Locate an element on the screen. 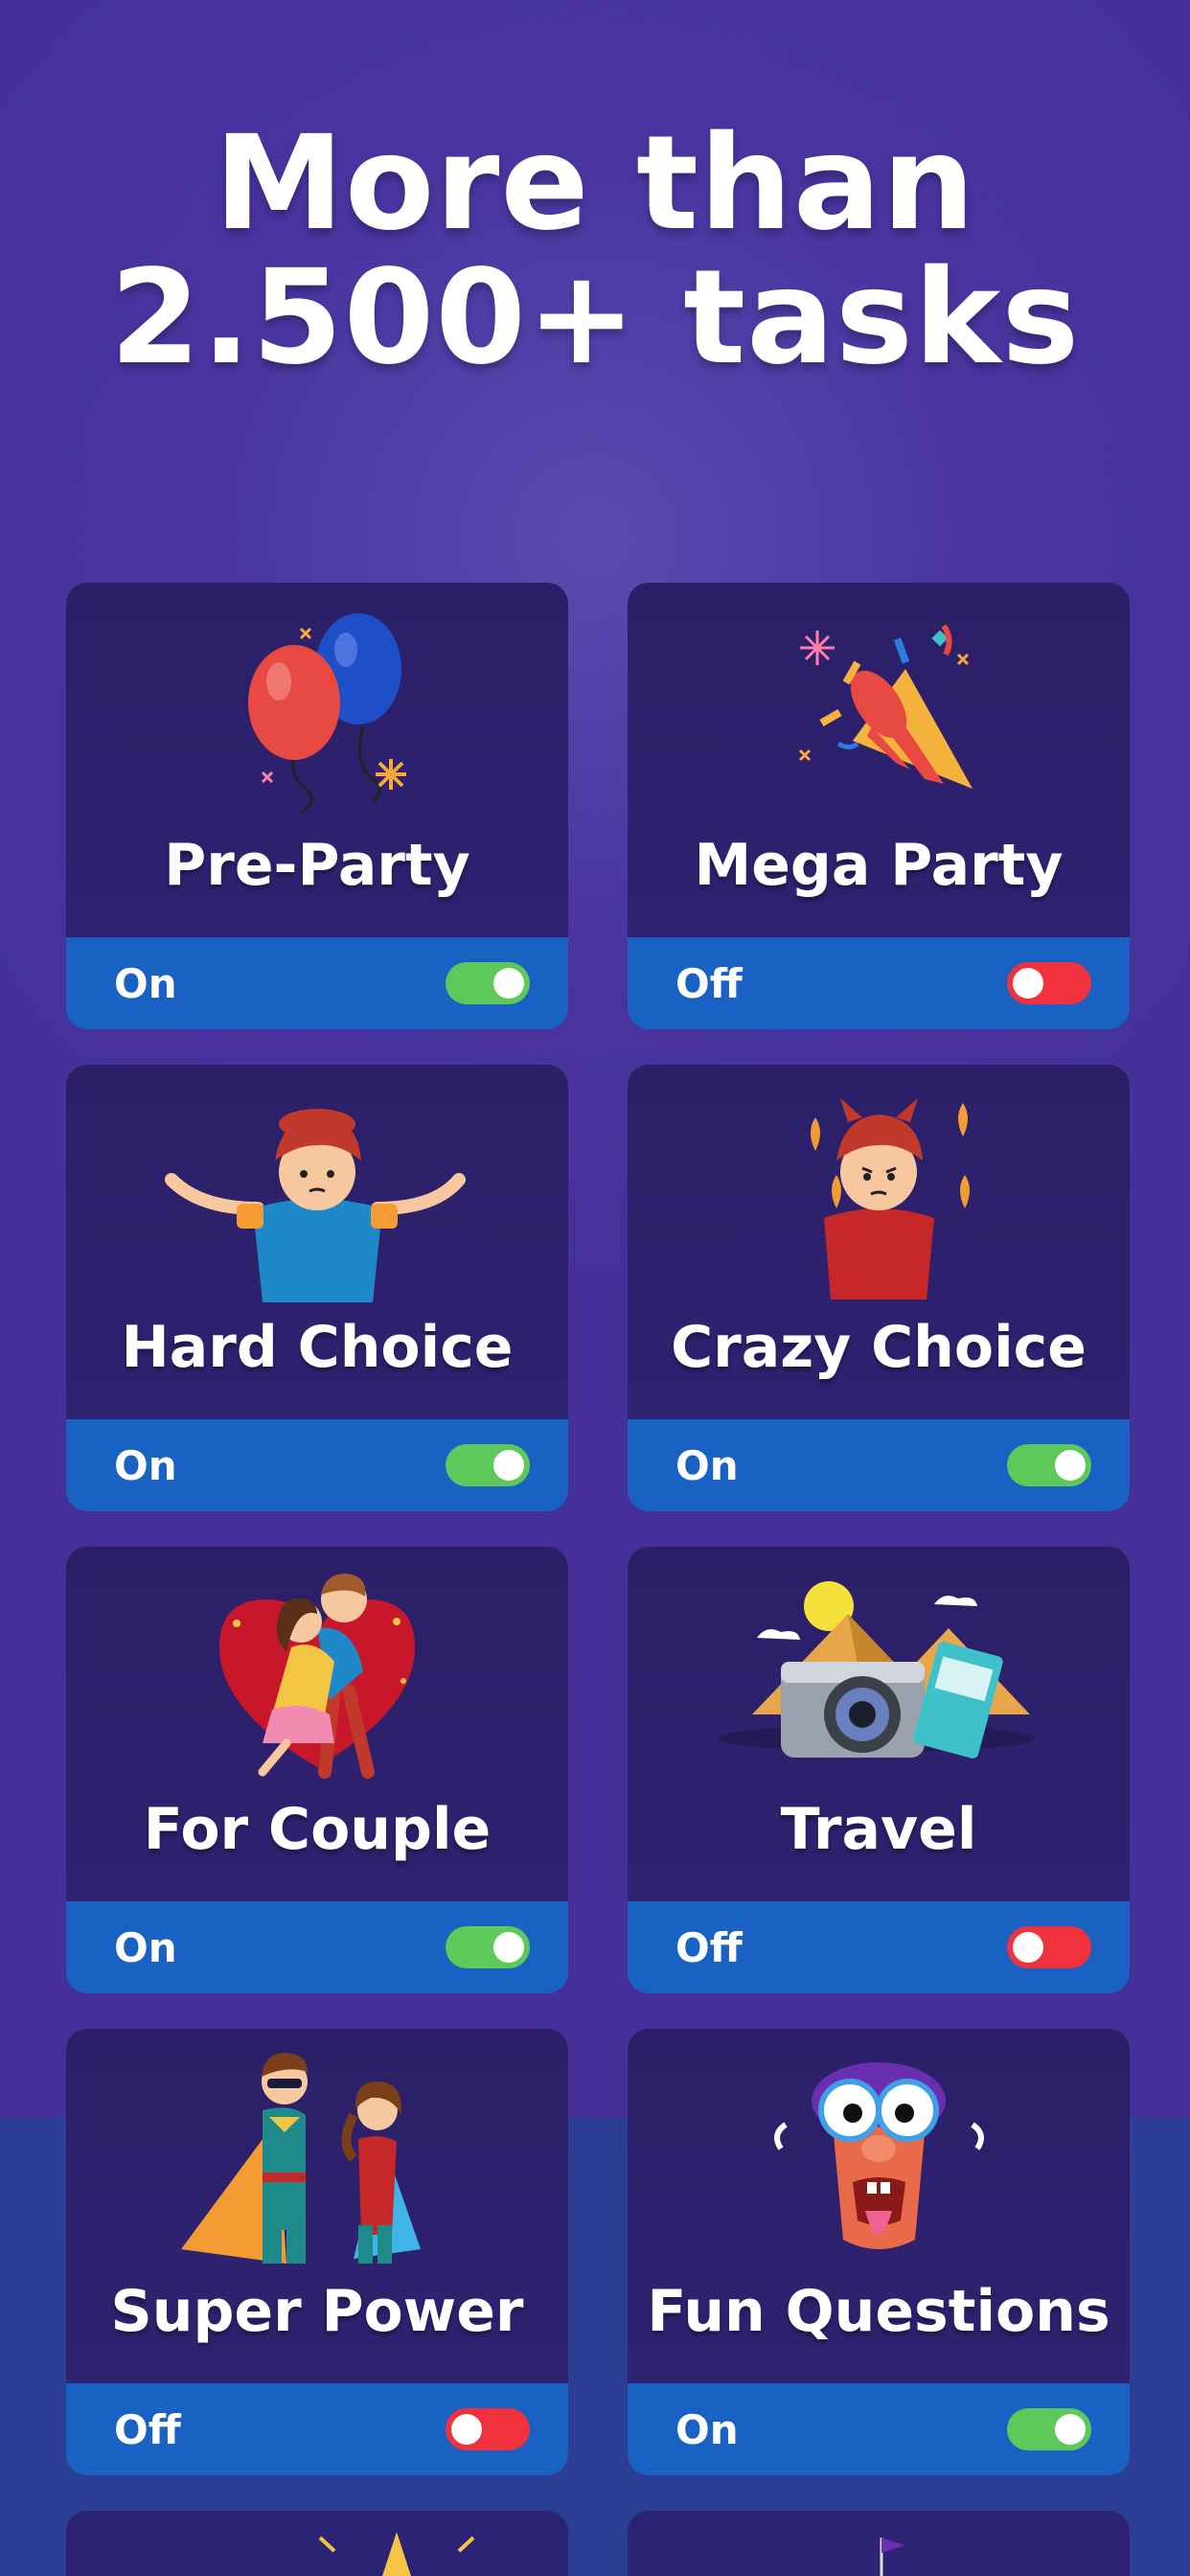  card-title: Travel is located at coordinates (879, 1829).